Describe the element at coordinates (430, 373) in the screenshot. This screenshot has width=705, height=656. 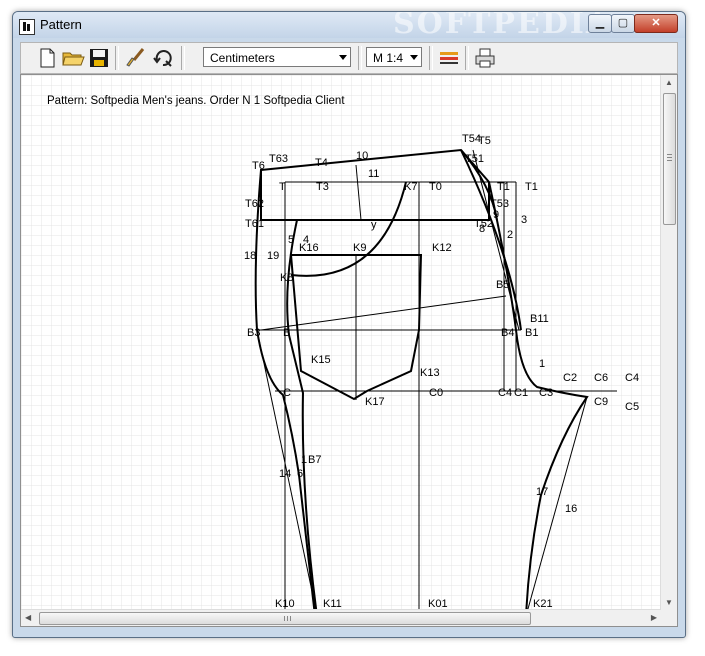
I see `point-label: K13` at that location.